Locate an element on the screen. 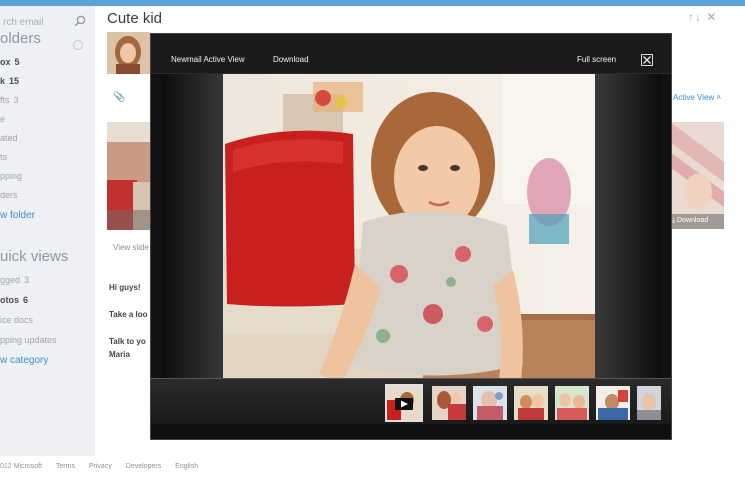 The image size is (745, 479). folder-item: e is located at coordinates (2, 119).